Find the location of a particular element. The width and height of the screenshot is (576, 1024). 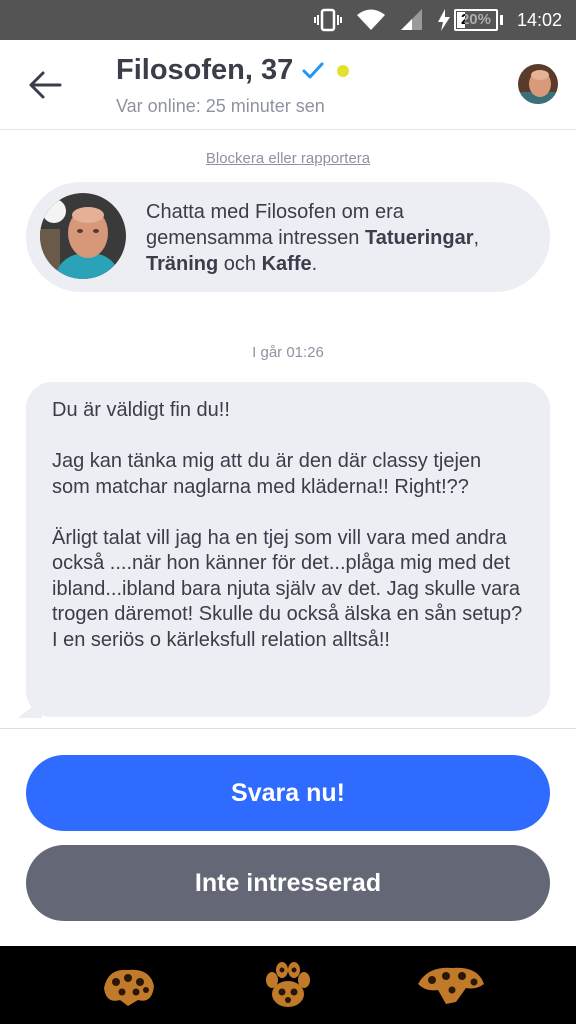

online-status-dot is located at coordinates (343, 70).